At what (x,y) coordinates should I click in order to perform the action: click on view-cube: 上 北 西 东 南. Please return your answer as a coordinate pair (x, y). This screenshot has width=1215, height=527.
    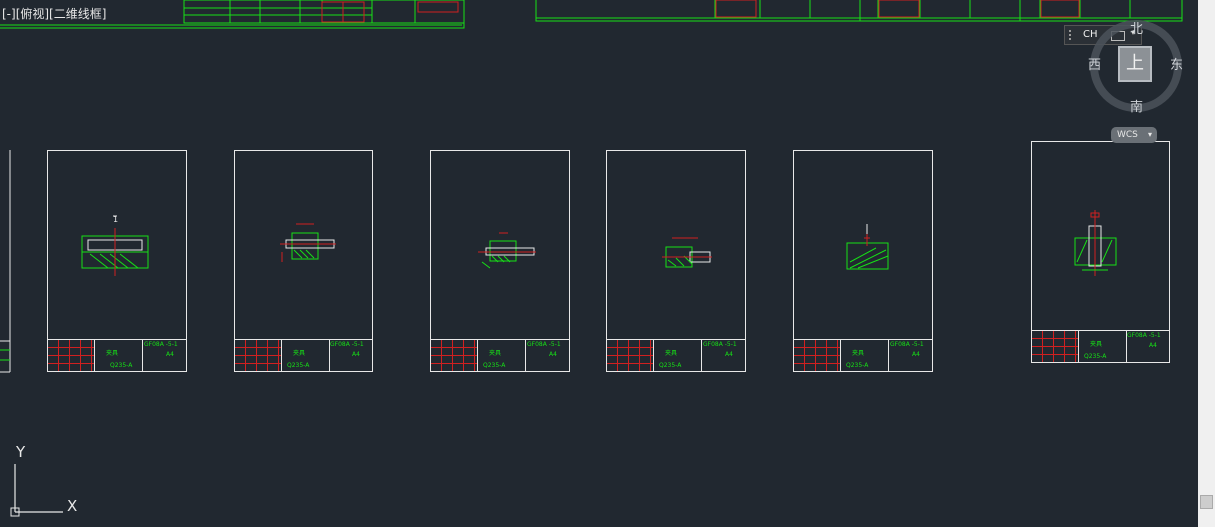
    Looking at the image, I should click on (1135, 66).